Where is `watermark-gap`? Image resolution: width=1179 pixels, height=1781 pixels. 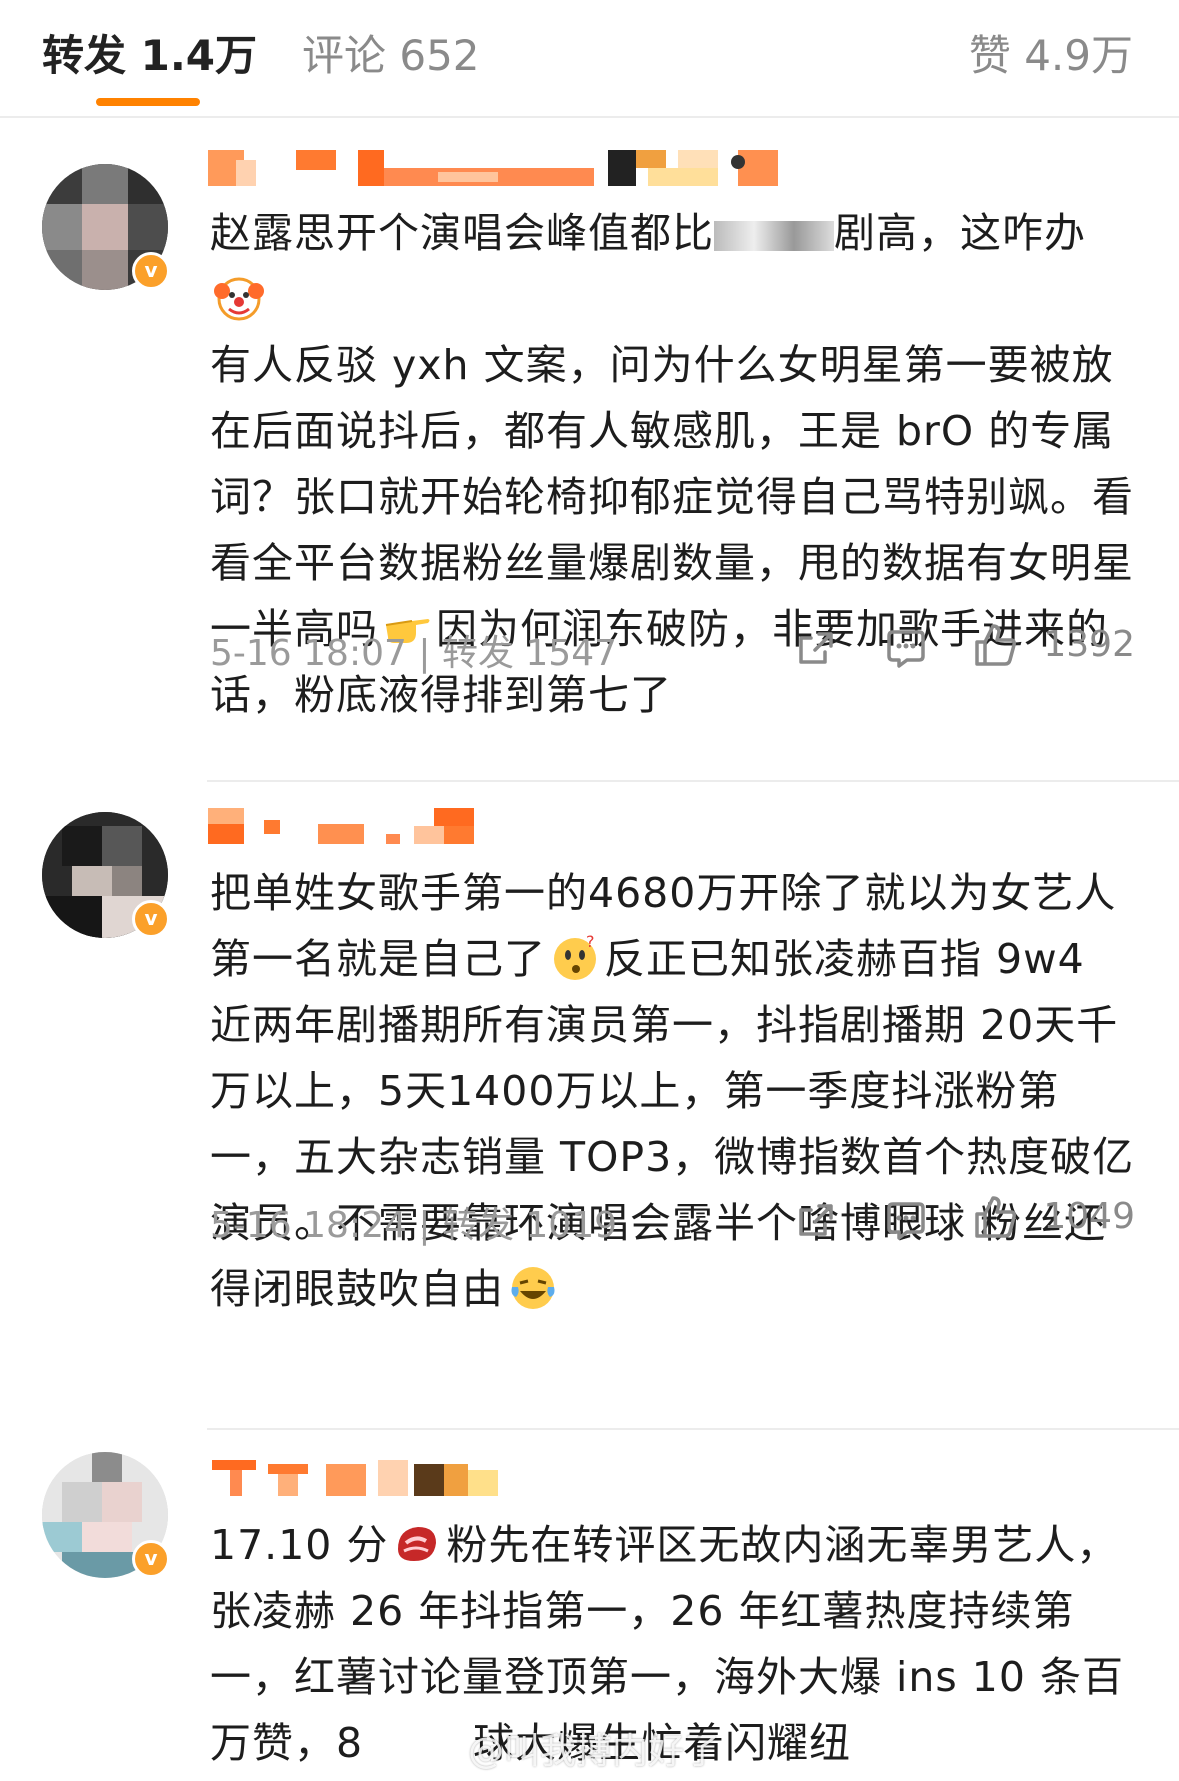
watermark-gap is located at coordinates (418, 1740).